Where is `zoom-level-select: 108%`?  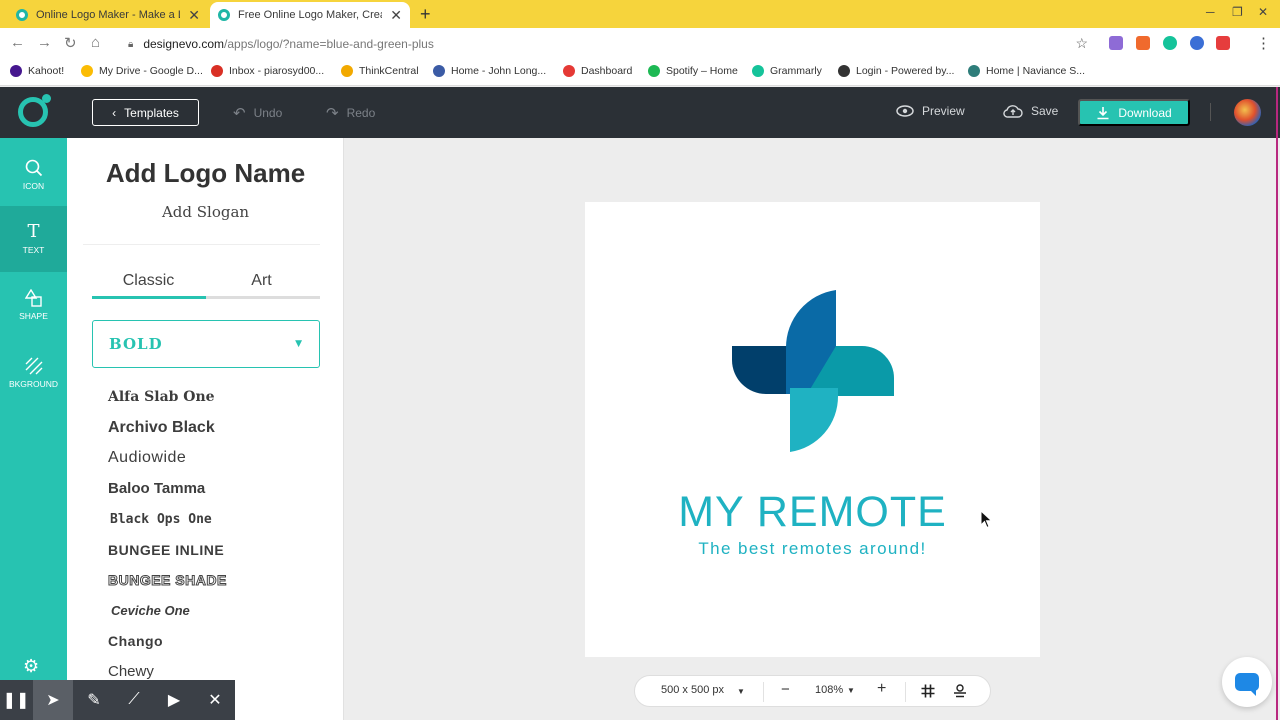
zoom-level-select: 108% is located at coordinates (829, 690).